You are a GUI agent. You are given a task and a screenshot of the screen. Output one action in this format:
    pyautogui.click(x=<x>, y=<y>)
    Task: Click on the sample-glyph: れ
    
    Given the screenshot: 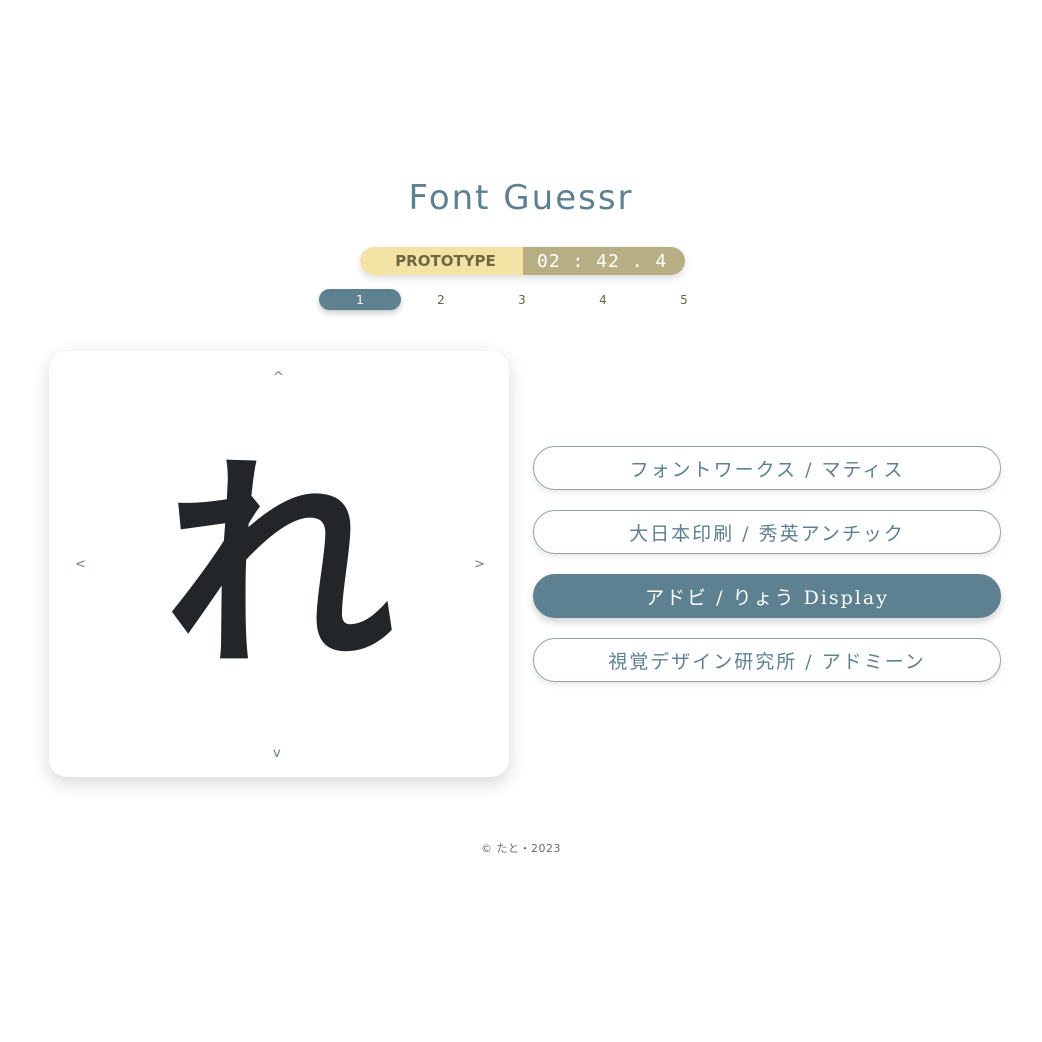 What is the action you would take?
    pyautogui.click(x=278, y=566)
    